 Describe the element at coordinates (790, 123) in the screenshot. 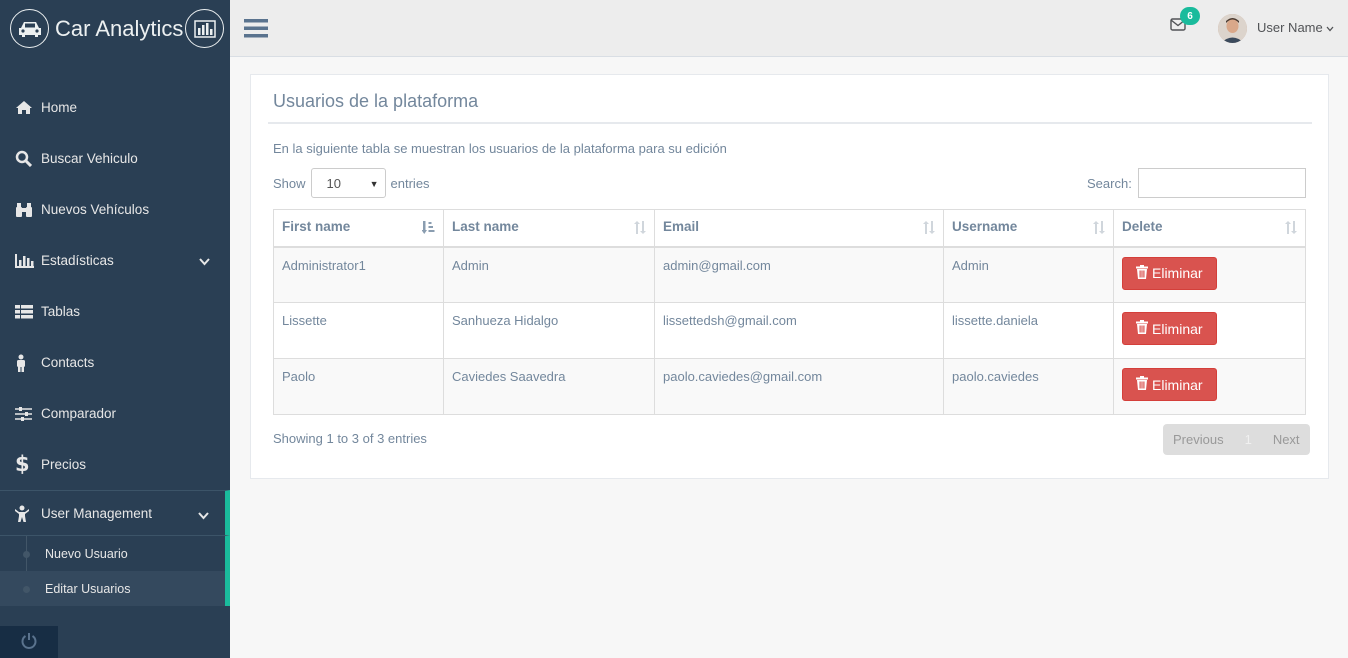

I see `divider` at that location.